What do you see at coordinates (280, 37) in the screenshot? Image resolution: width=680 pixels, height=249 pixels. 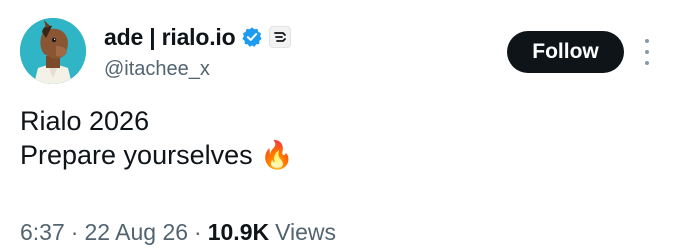 I see `affiliate-badge-icon` at bounding box center [280, 37].